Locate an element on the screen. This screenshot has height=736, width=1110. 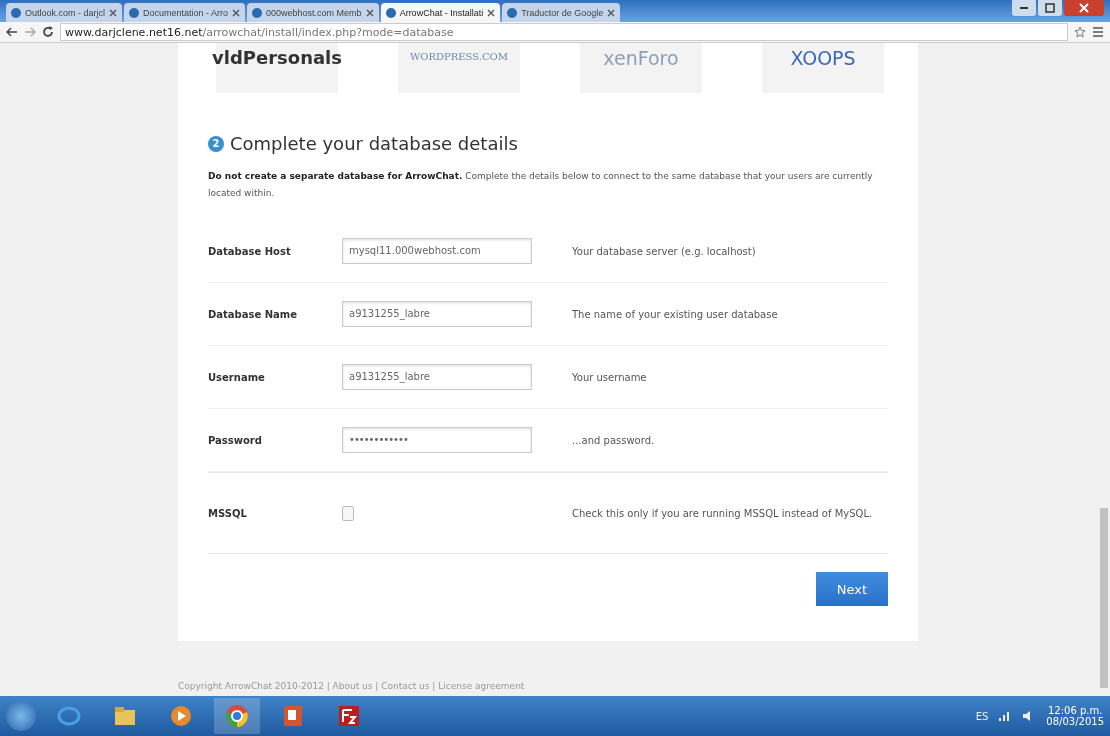
browser-tab: ArrowChat - Installati is located at coordinates (440, 12).